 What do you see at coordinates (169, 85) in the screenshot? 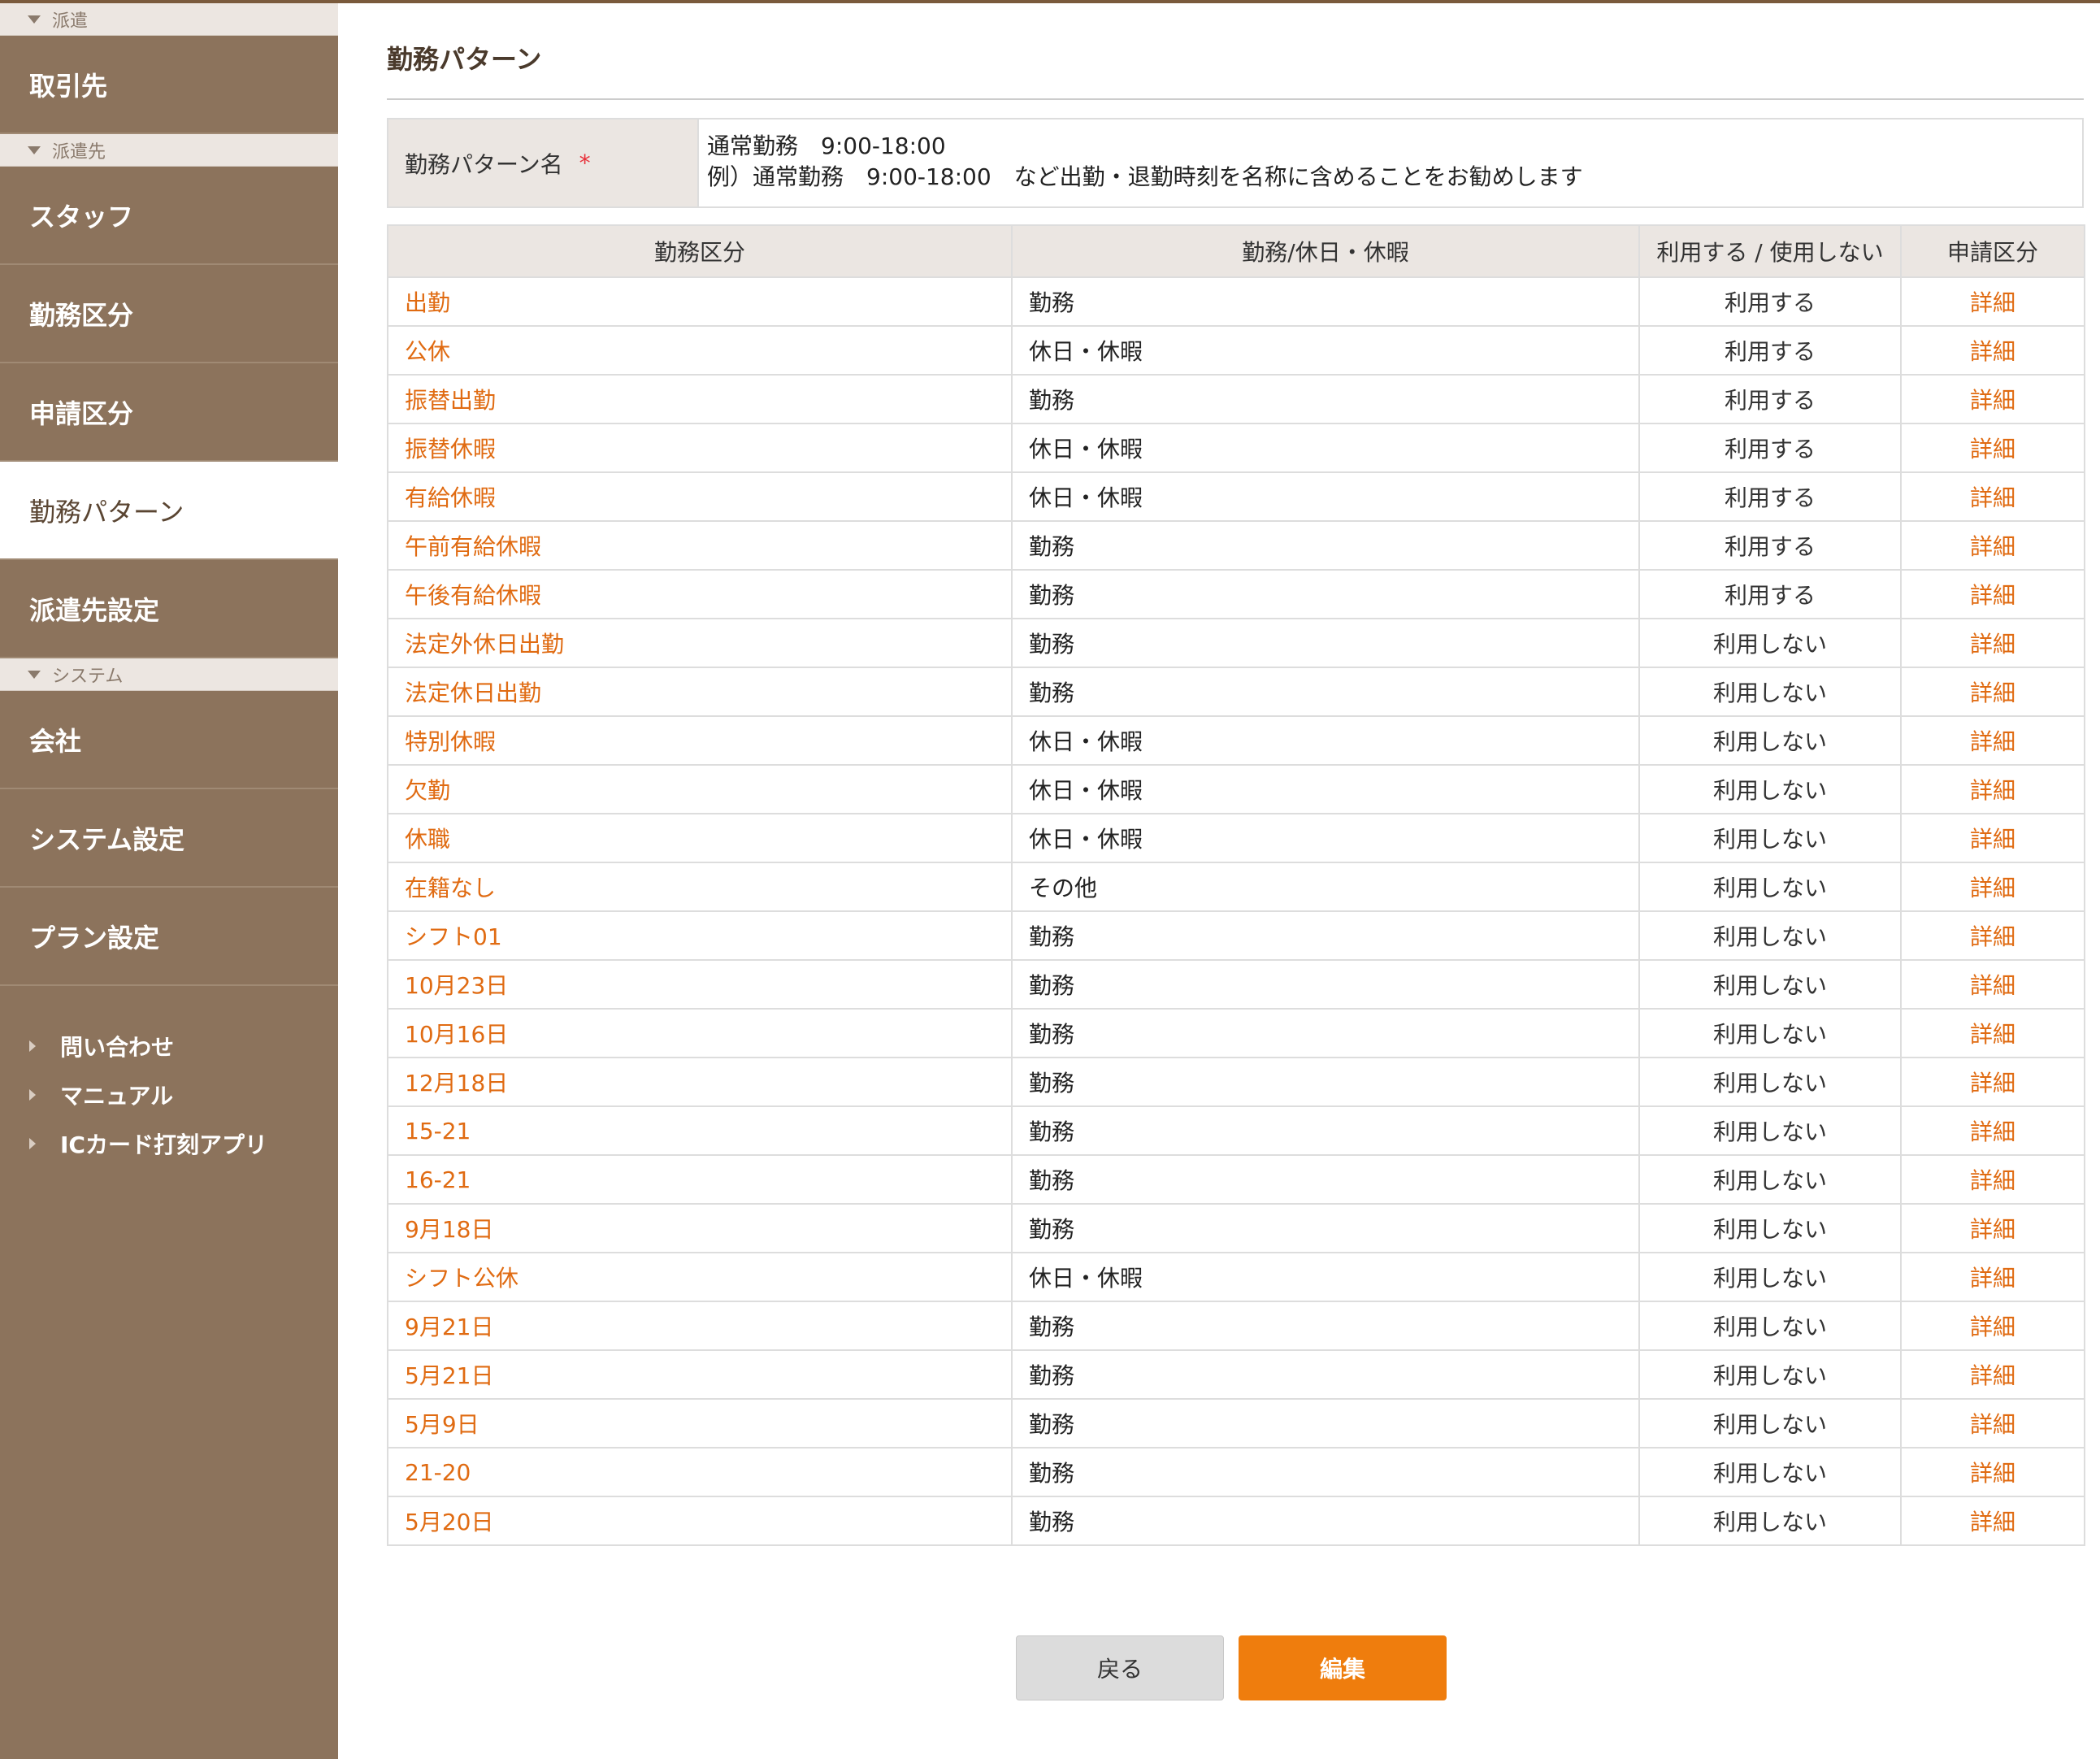
I see `sidebar-item: 取引先` at bounding box center [169, 85].